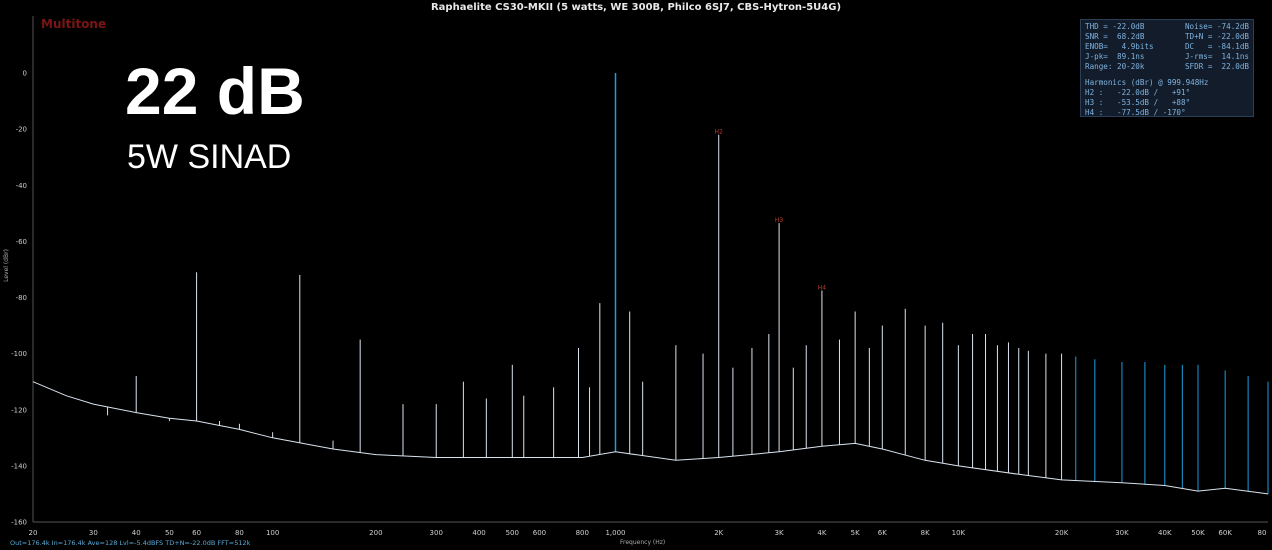  Describe the element at coordinates (1115, 36) in the screenshot. I see `stat-left: SNR = 68.2dB` at that location.